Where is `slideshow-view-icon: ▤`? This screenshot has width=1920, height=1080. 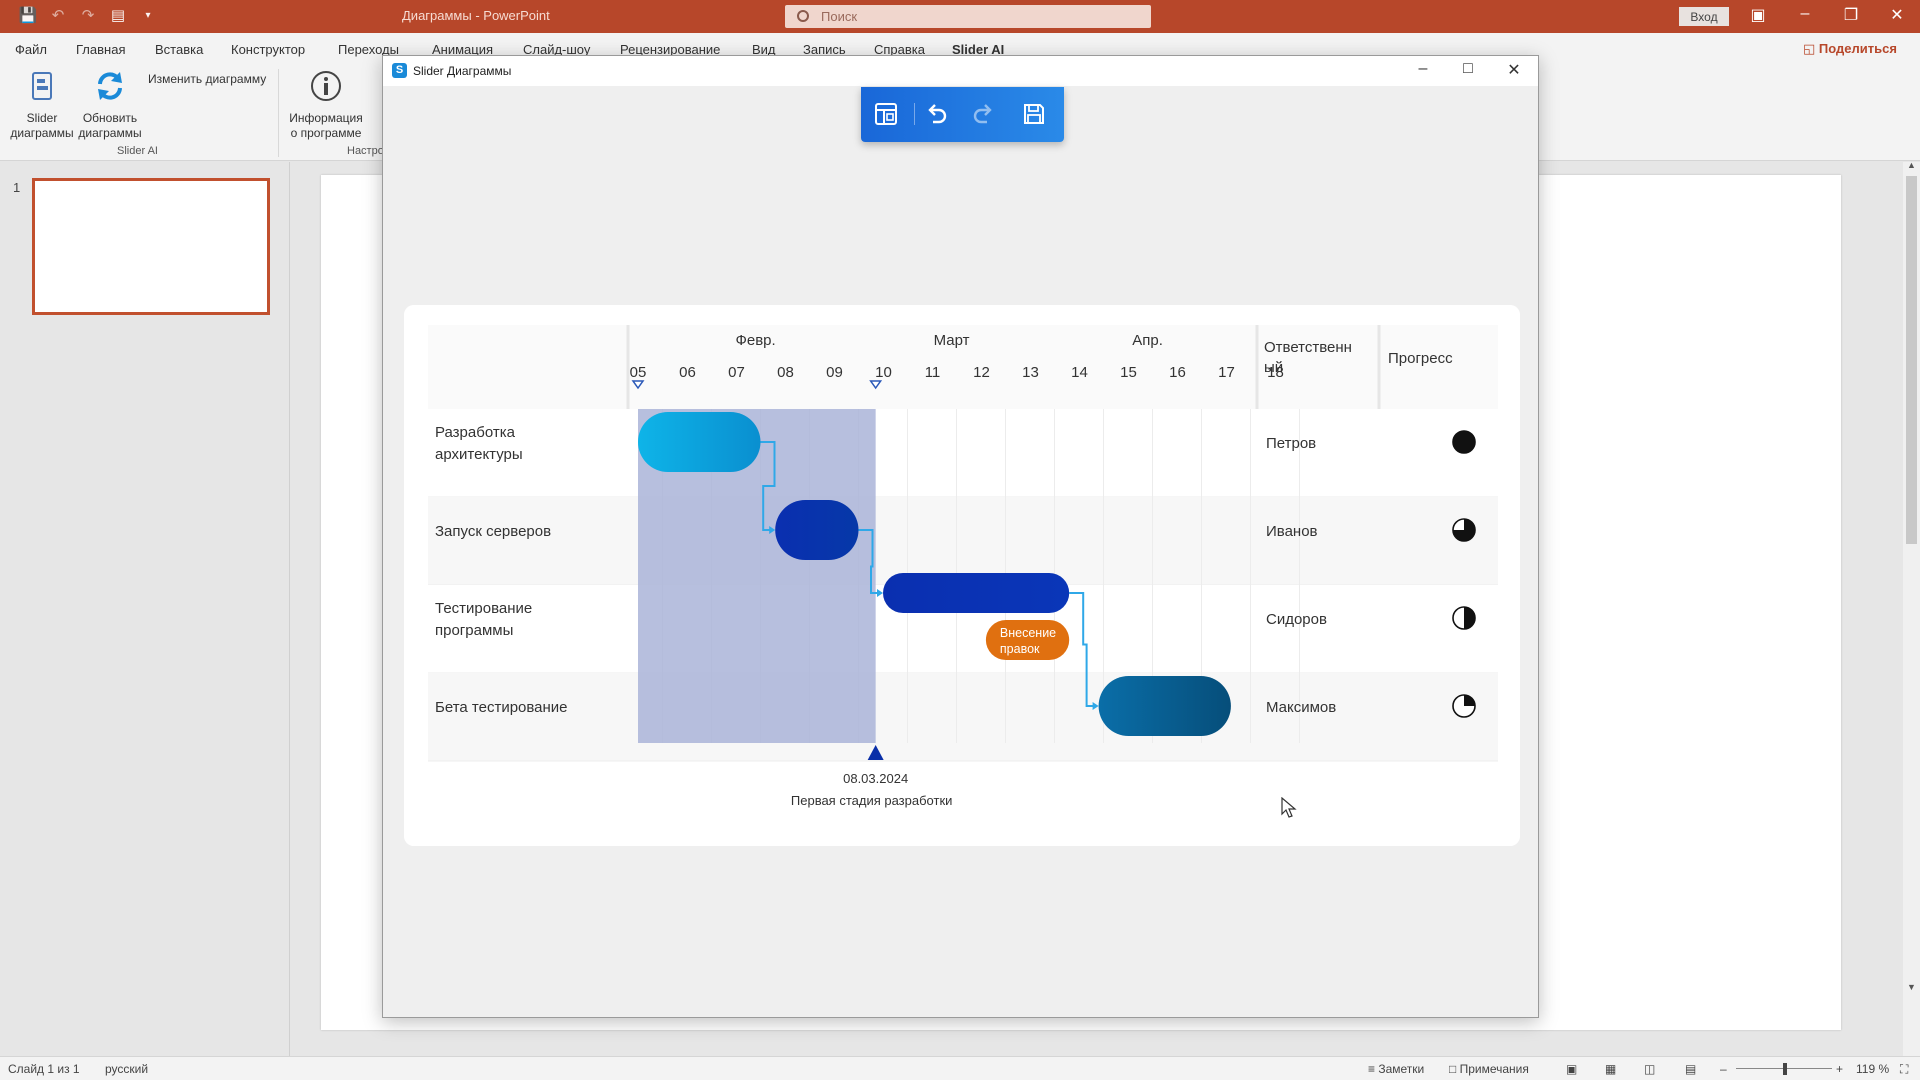 slideshow-view-icon: ▤ is located at coordinates (1690, 1069).